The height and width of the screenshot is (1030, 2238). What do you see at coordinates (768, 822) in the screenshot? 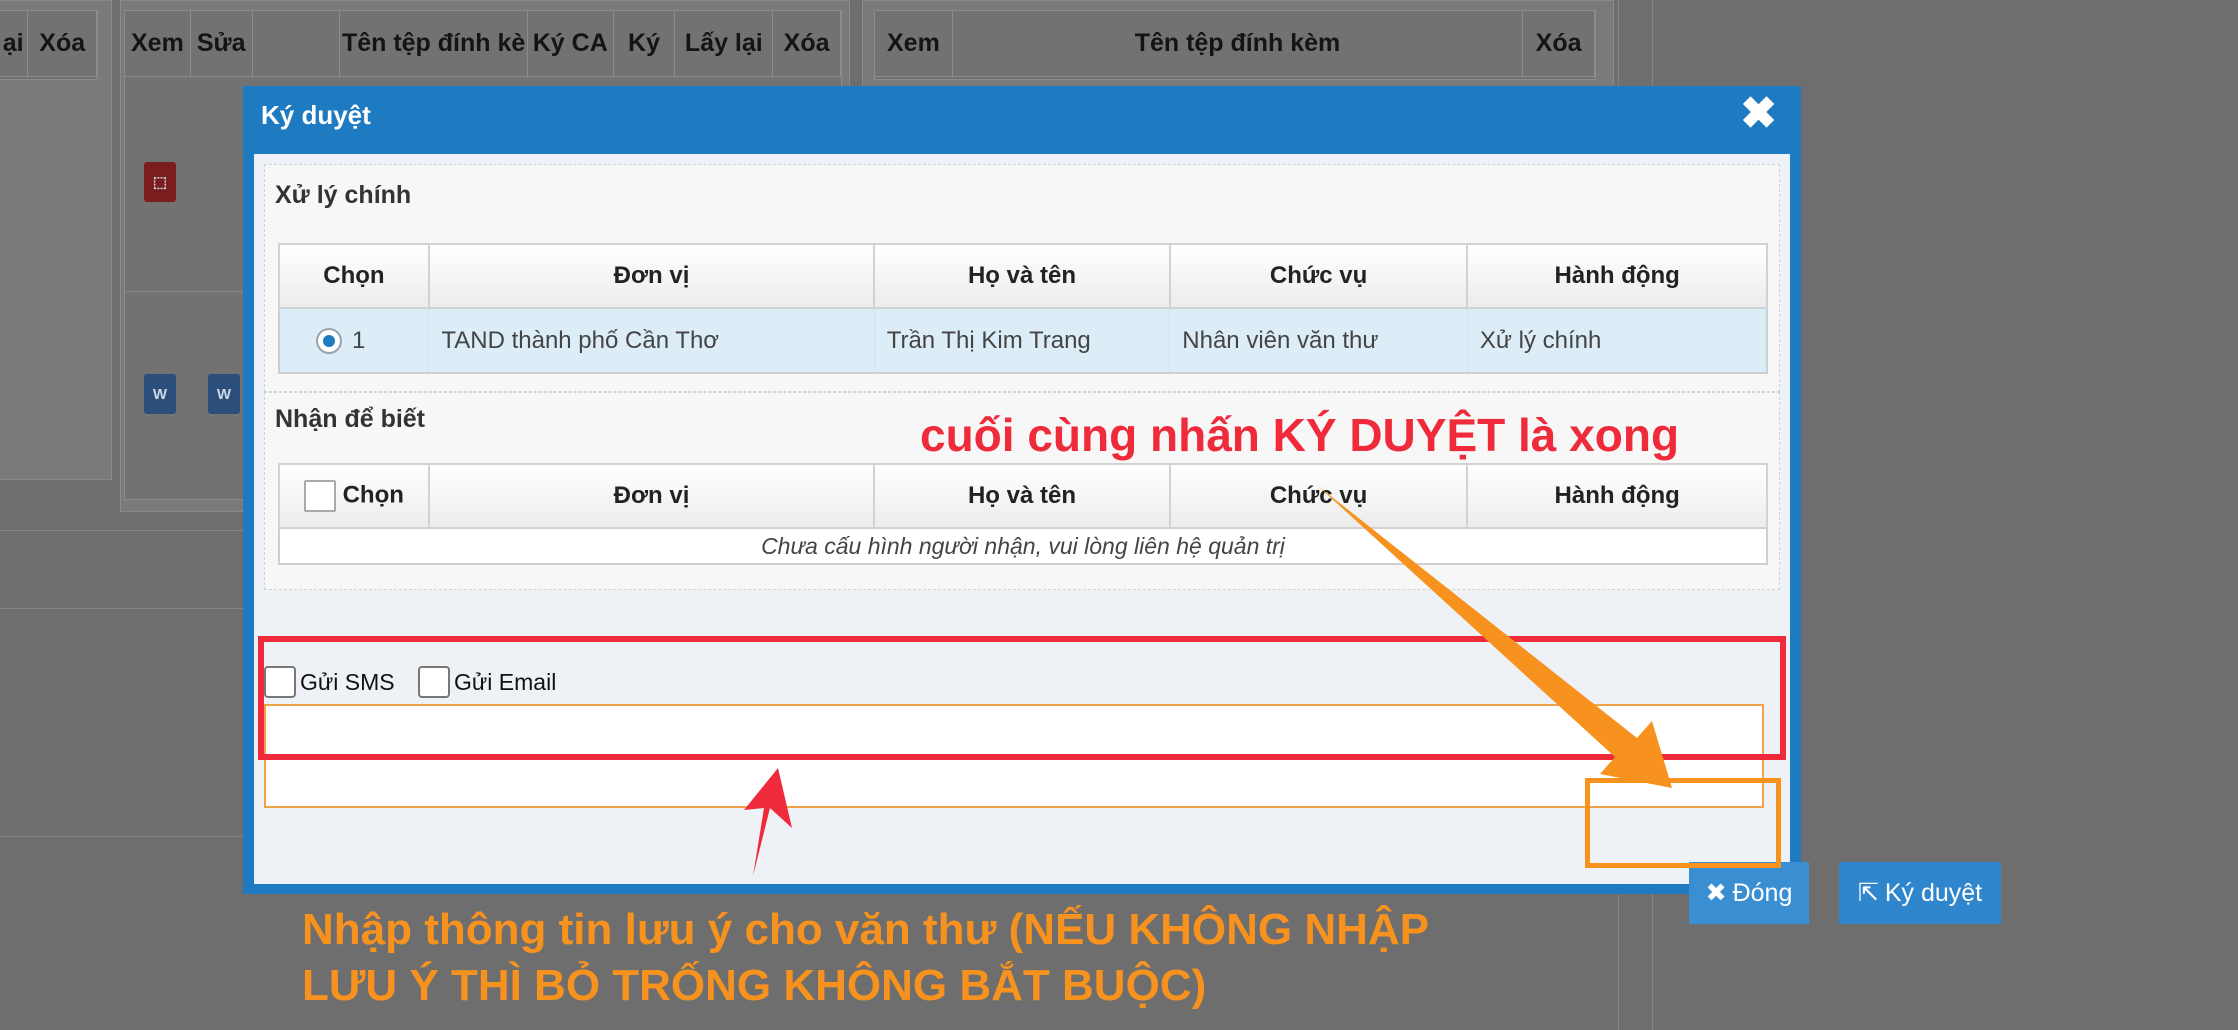
I see `red-arrow` at bounding box center [768, 822].